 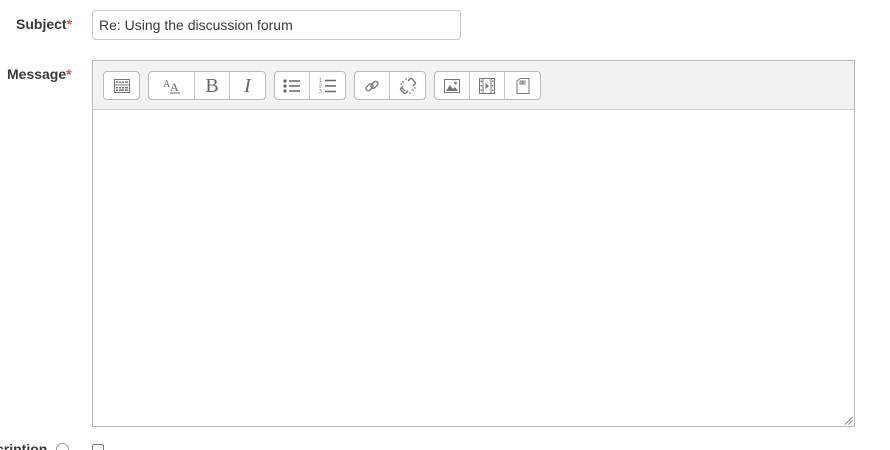 I want to click on toolbar-group-media, so click(x=487, y=85).